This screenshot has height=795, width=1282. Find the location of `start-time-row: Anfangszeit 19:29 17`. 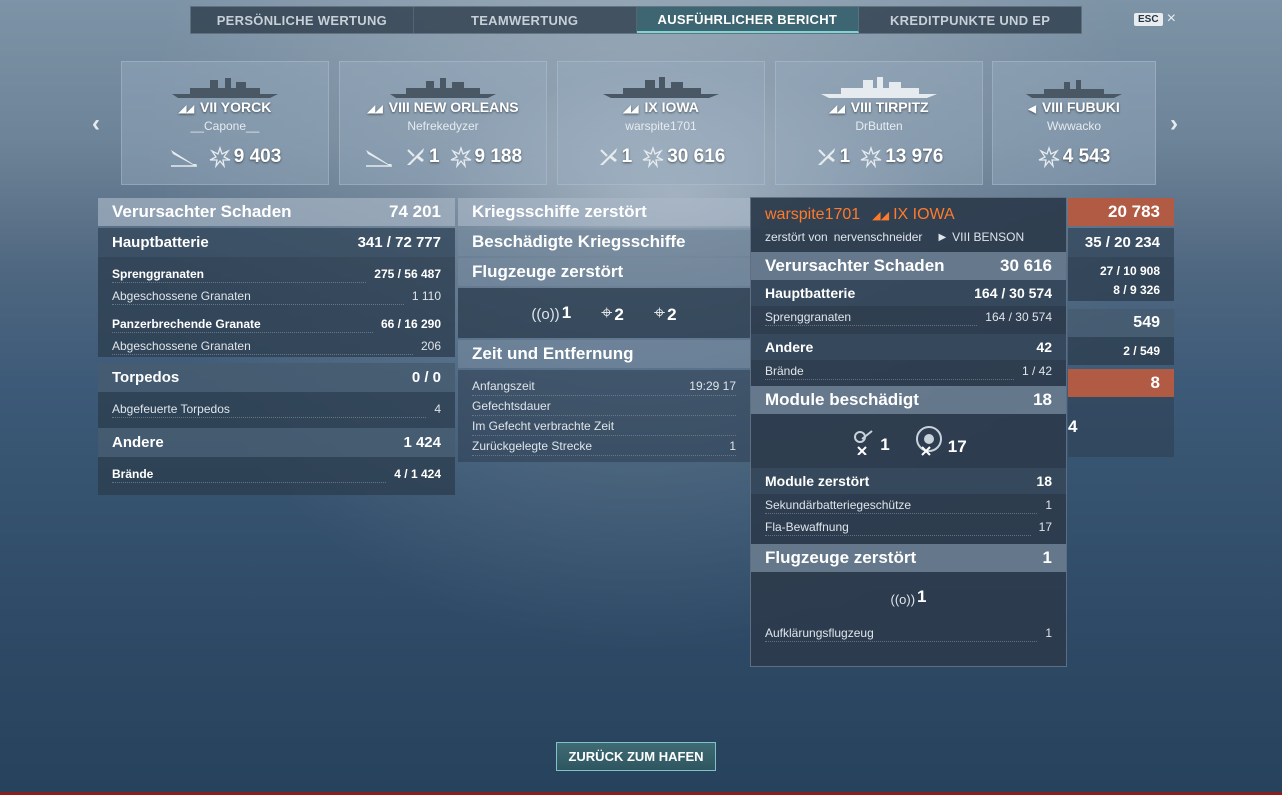

start-time-row: Anfangszeit 19:29 17 is located at coordinates (604, 386).